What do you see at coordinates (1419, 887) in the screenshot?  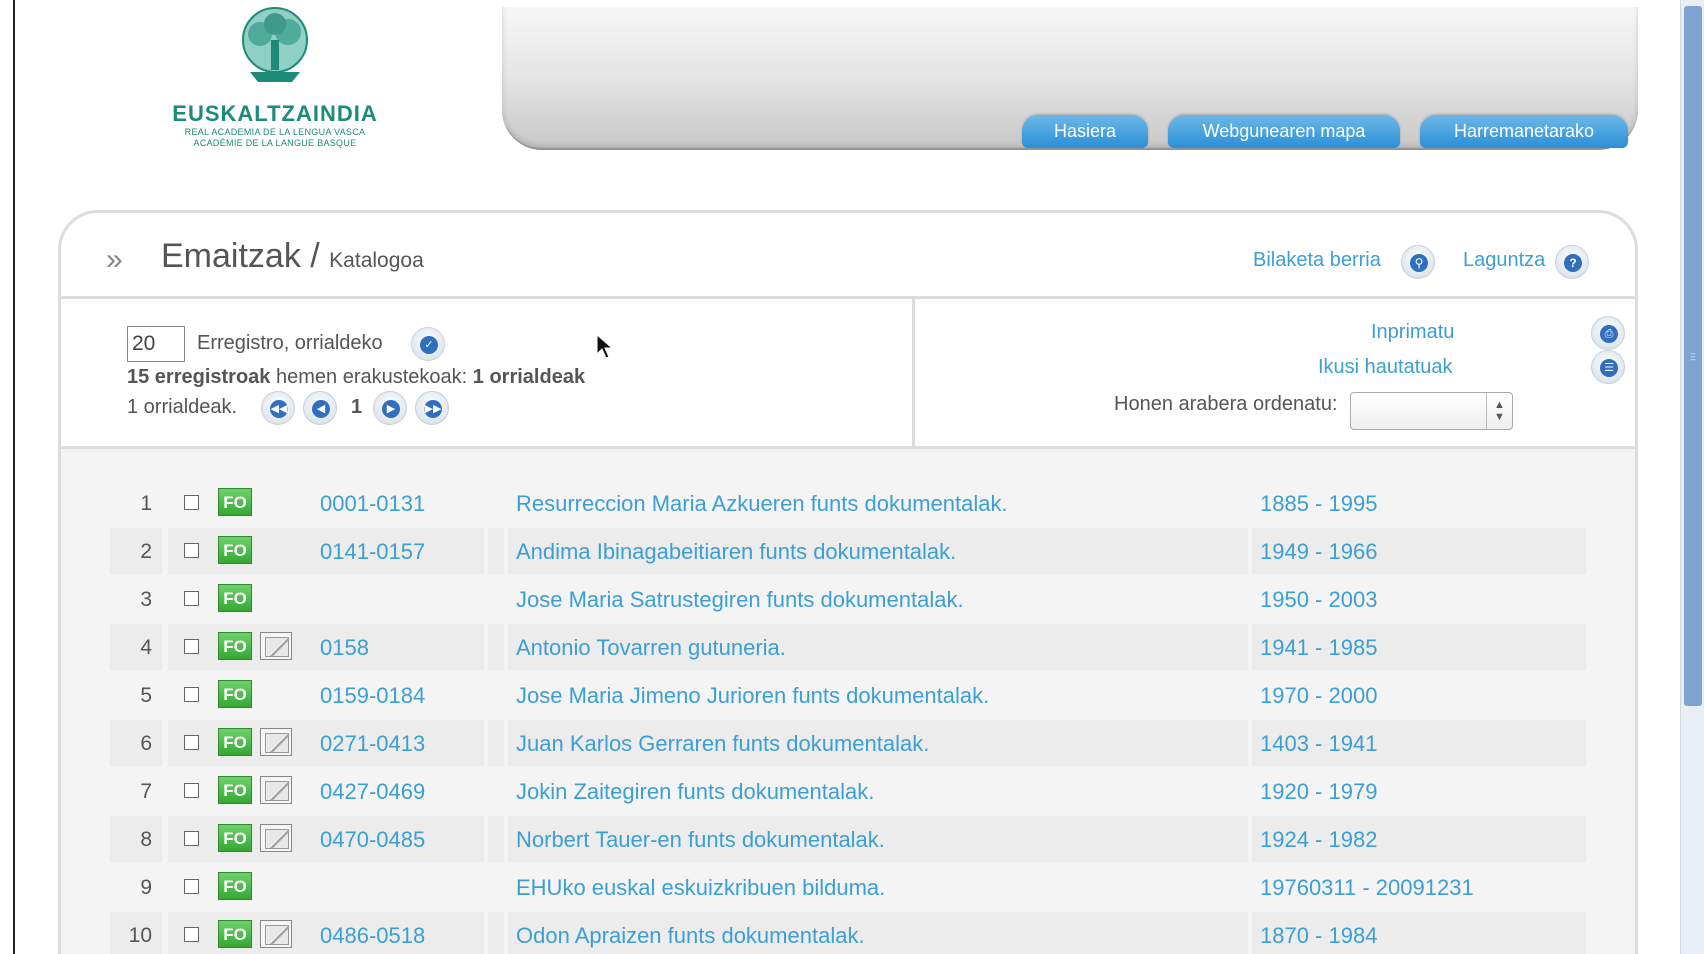 I see `result-dates-link: 19760311 - 20091231` at bounding box center [1419, 887].